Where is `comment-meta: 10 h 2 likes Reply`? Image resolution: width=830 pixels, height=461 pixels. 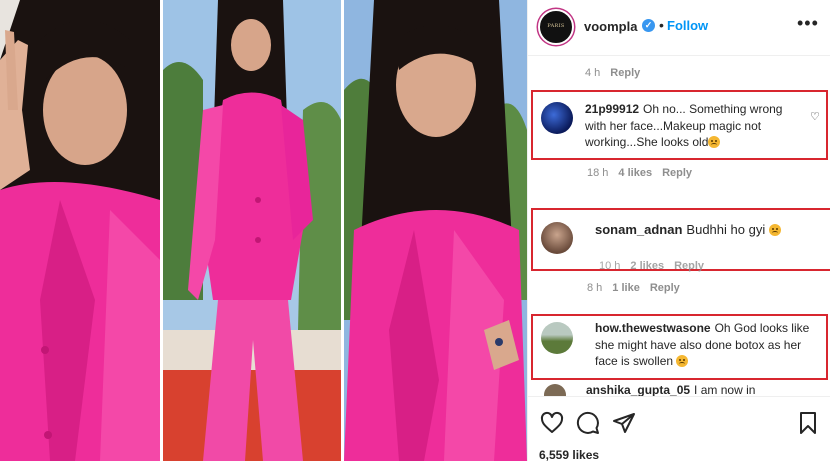 comment-meta: 10 h 2 likes Reply is located at coordinates (651, 266).